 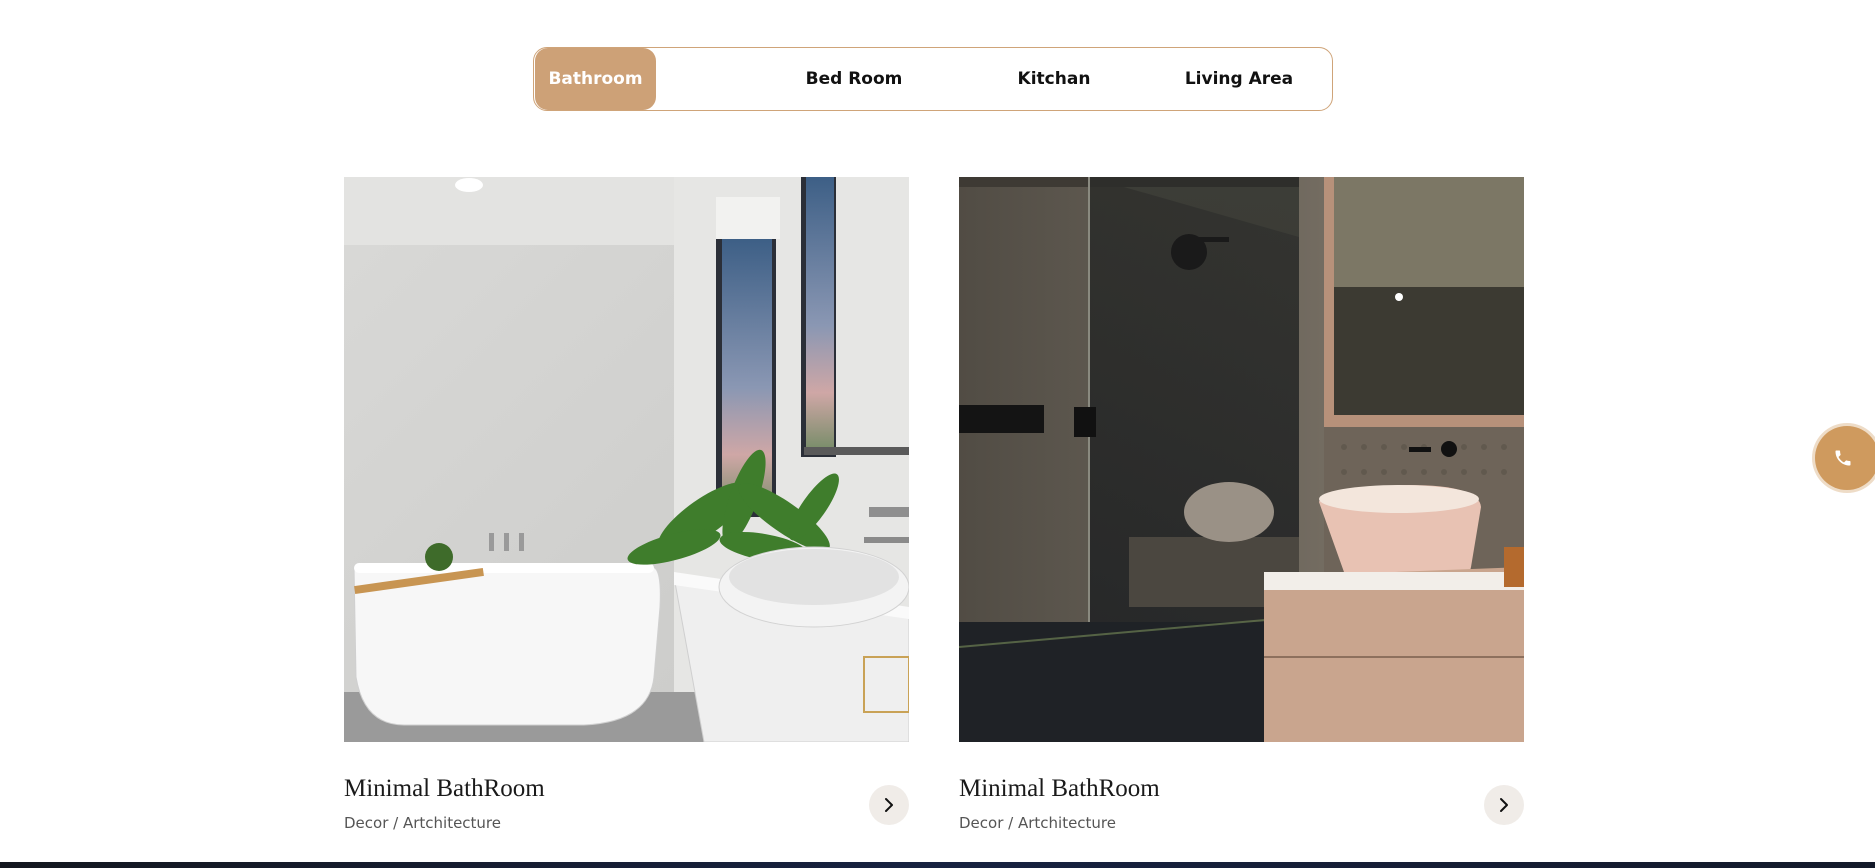 I want to click on category-tabs: Bathroom Bed Room Kitchan Living Area, so click(x=933, y=79).